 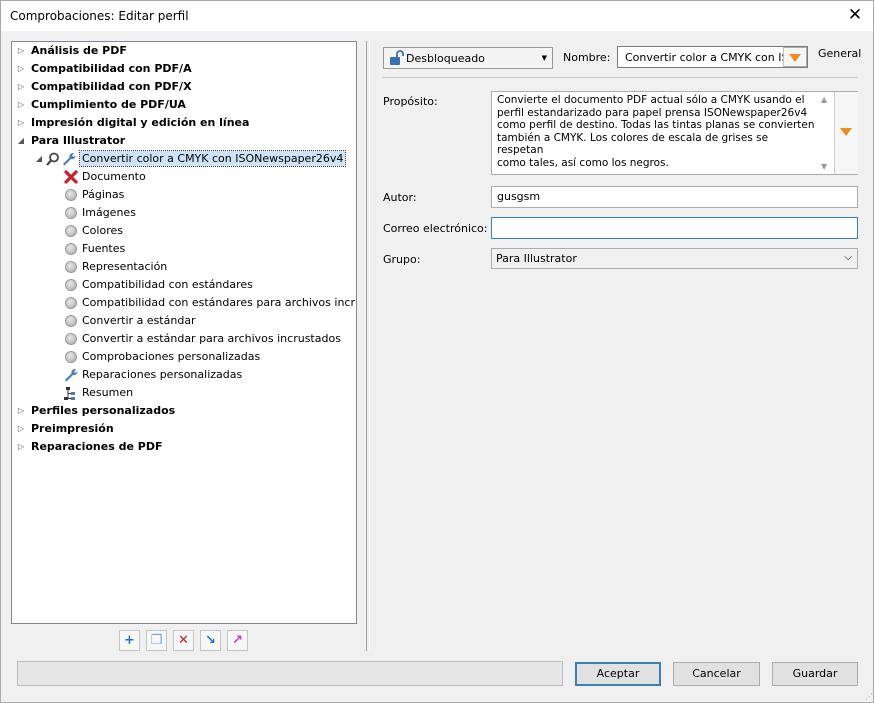 I want to click on duplicate-icon: ❐, so click(x=156, y=640).